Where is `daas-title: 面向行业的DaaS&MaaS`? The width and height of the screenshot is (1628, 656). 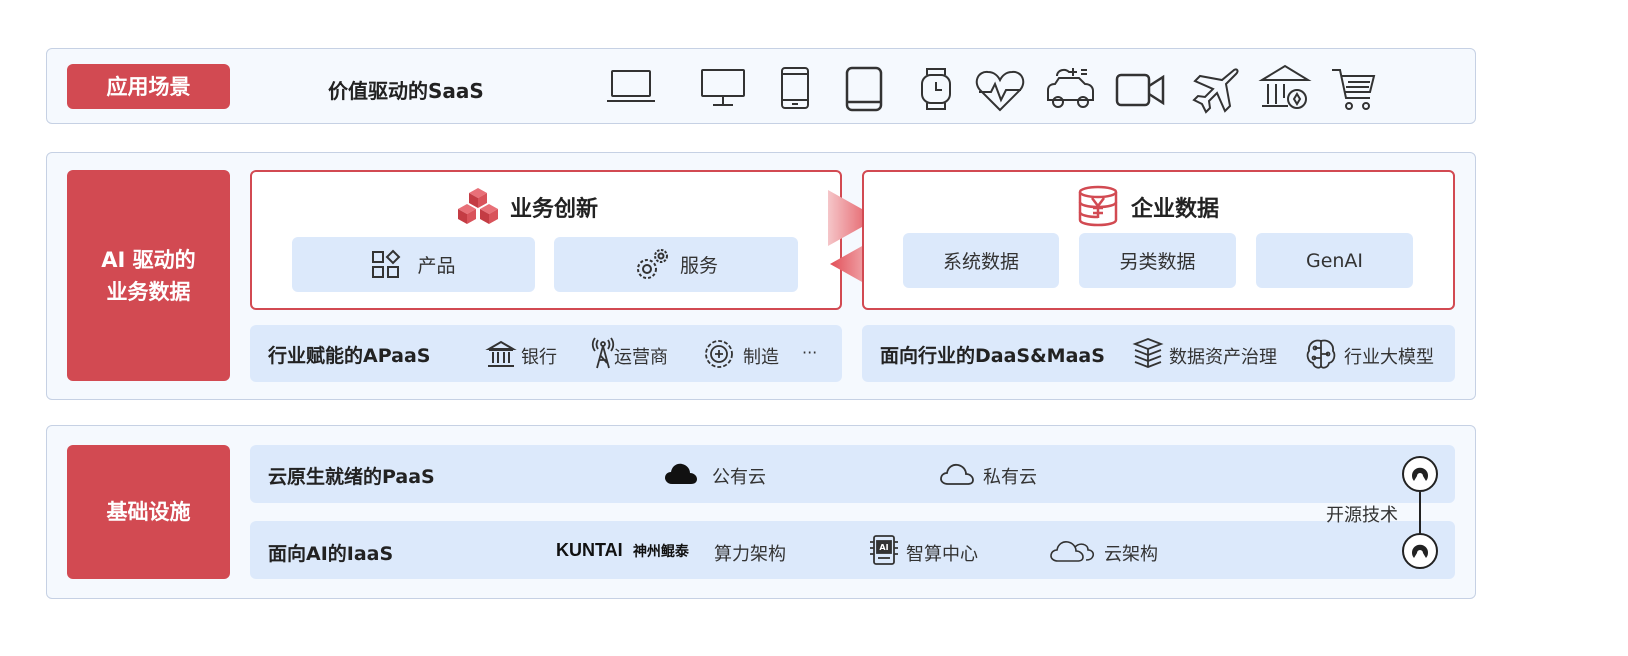
daas-title: 面向行业的DaaS&MaaS is located at coordinates (992, 356).